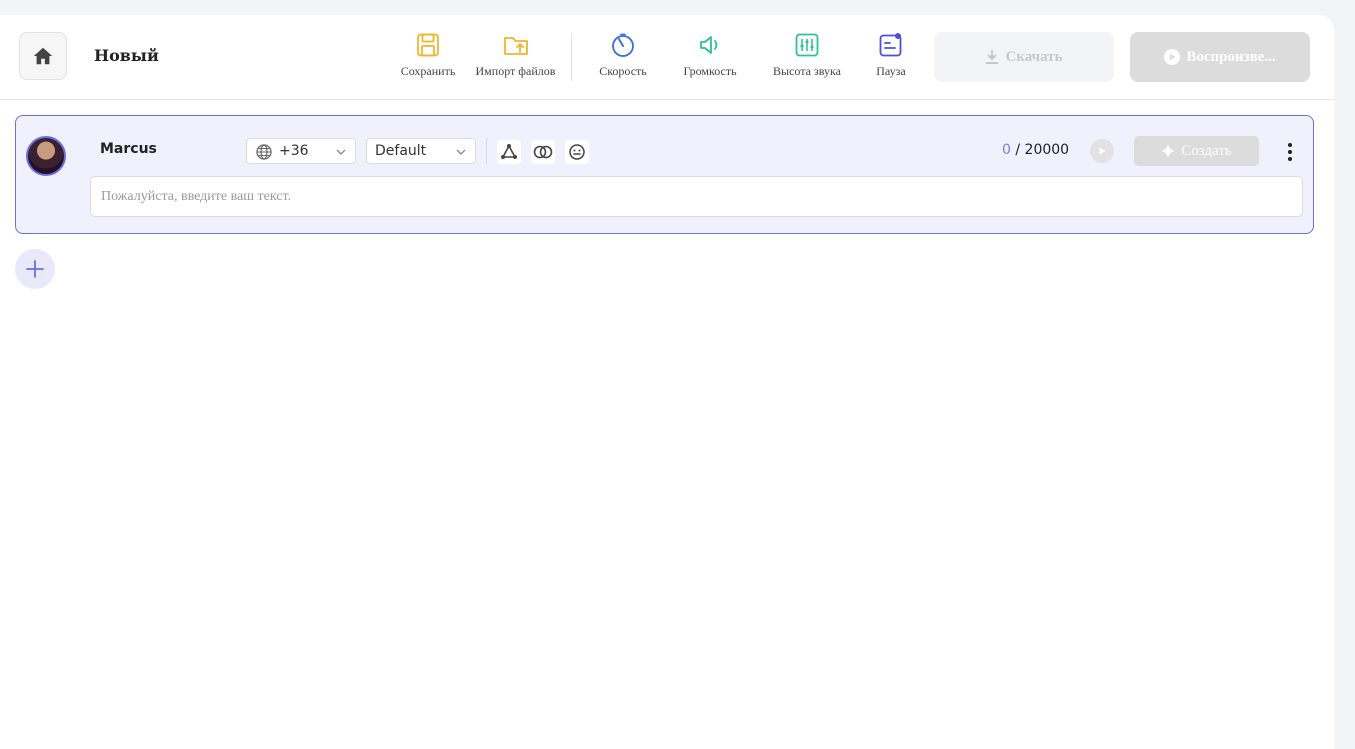 This screenshot has height=749, width=1355. I want to click on speed-button: Скорость, so click(623, 55).